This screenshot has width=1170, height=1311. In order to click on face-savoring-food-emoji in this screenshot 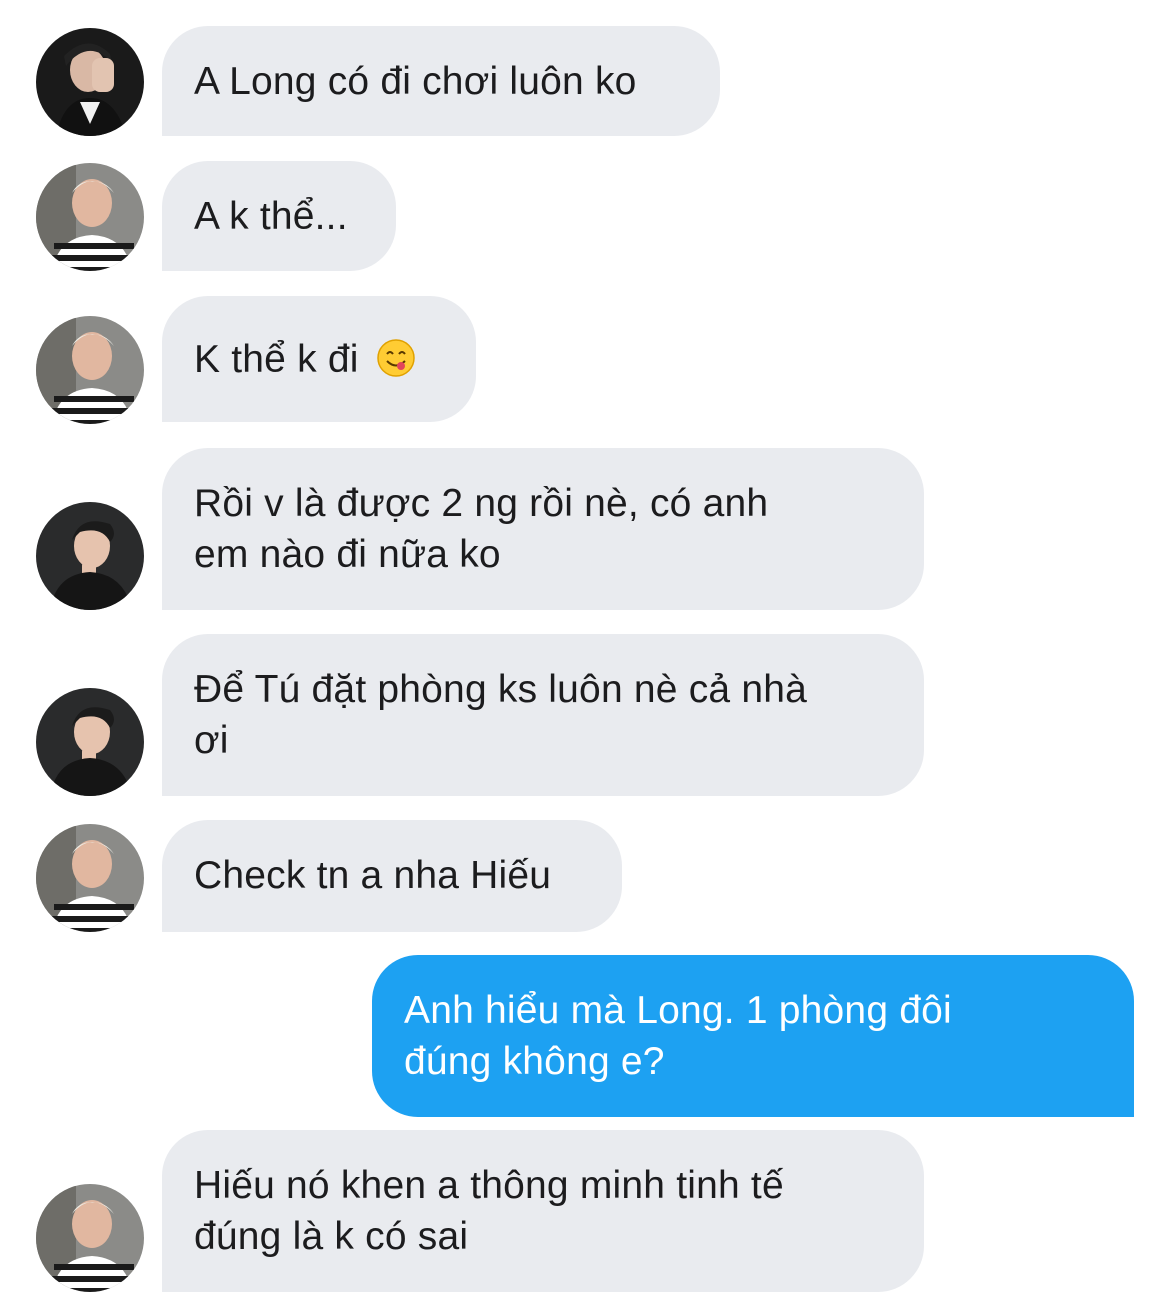, I will do `click(395, 357)`.